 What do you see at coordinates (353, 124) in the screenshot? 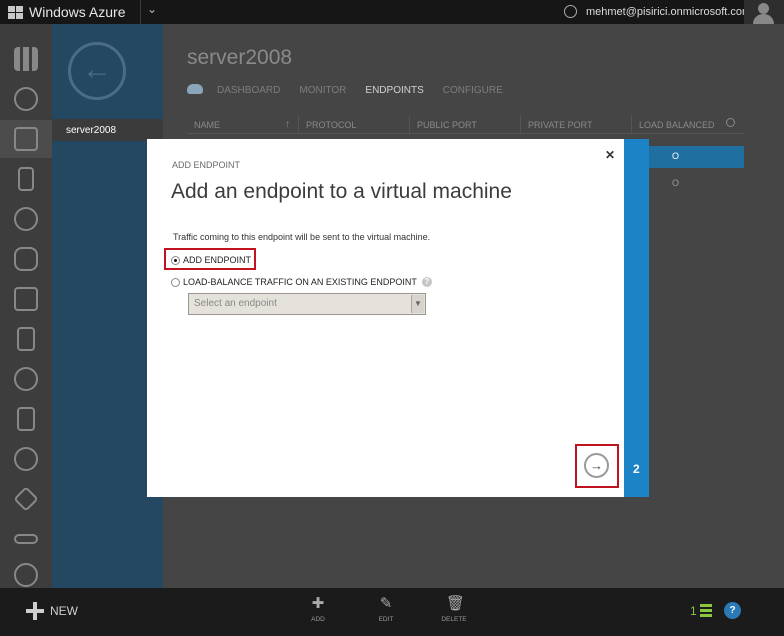
I see `column-protocol: PROTOCOL` at bounding box center [353, 124].